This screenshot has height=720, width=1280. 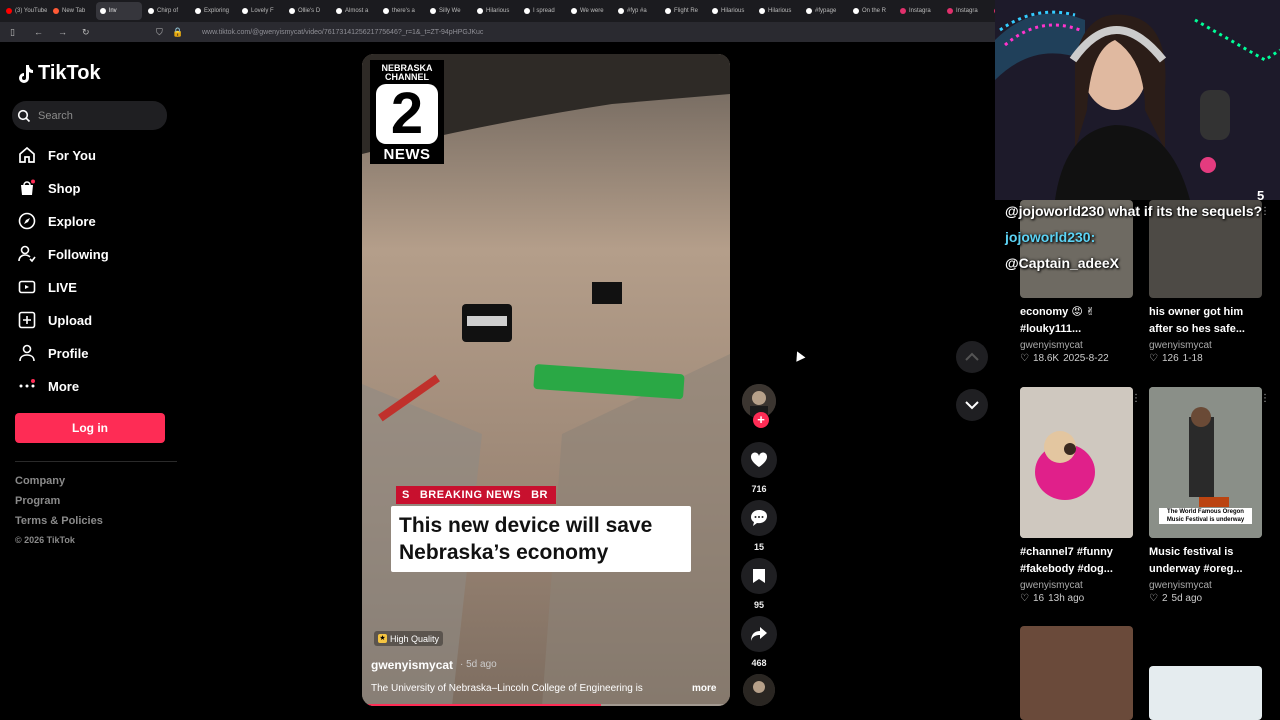 What do you see at coordinates (119, 11) in the screenshot?
I see `browser-tab: lnv` at bounding box center [119, 11].